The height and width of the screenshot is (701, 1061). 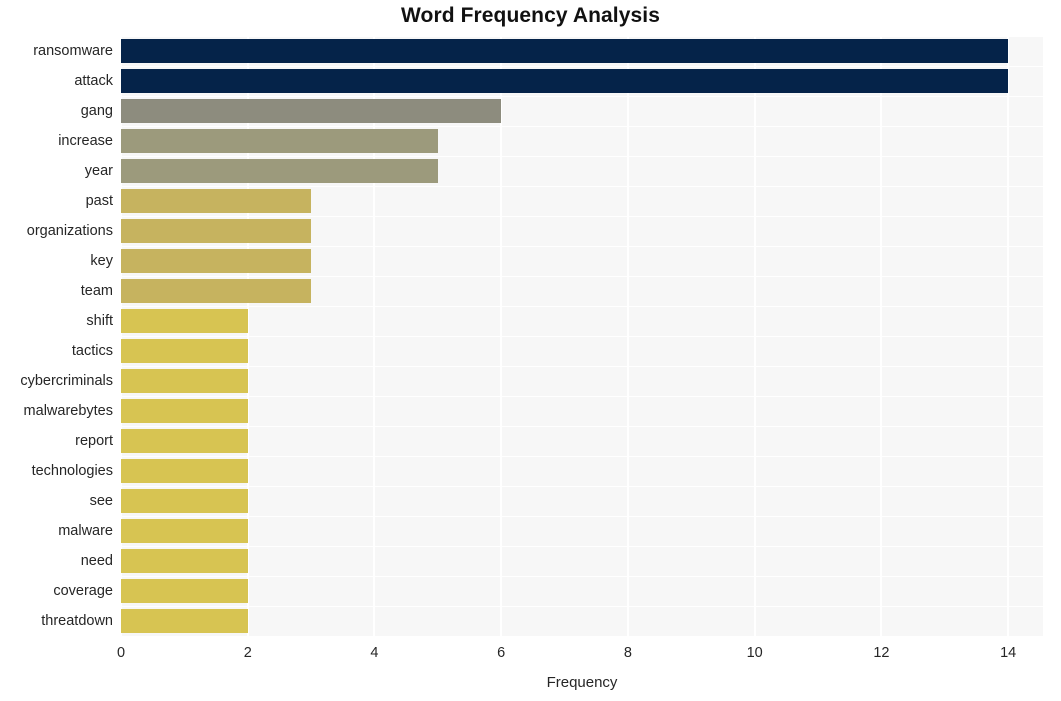 I want to click on y-axis-tick-label: team, so click(x=96, y=291).